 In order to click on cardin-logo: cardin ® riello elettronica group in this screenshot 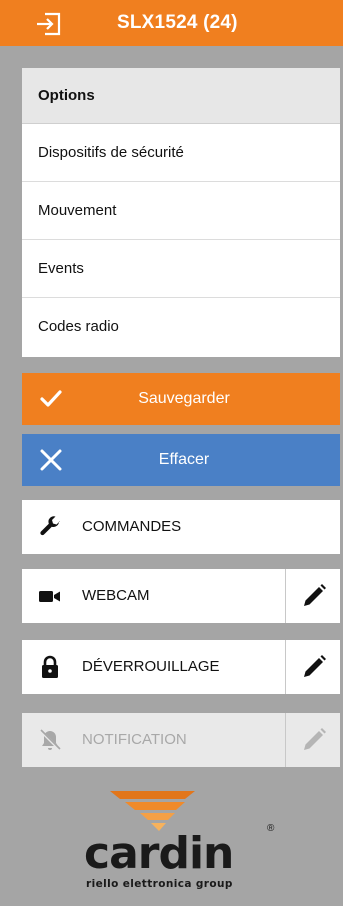, I will do `click(185, 838)`.